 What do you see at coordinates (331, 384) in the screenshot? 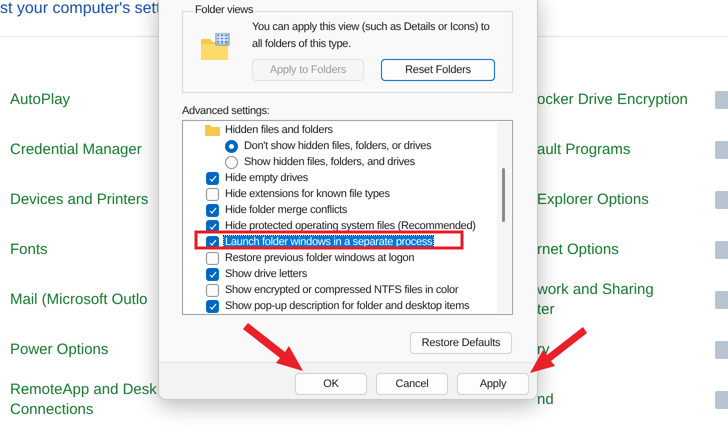
I see `dialog-button: OK` at bounding box center [331, 384].